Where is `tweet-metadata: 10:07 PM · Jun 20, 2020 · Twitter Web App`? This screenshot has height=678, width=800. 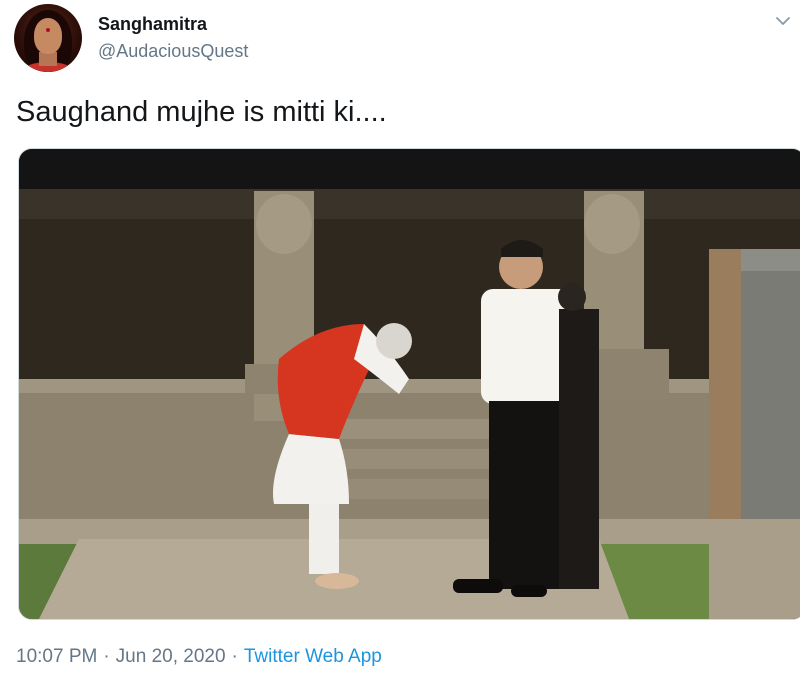
tweet-metadata: 10:07 PM · Jun 20, 2020 · Twitter Web App is located at coordinates (199, 657).